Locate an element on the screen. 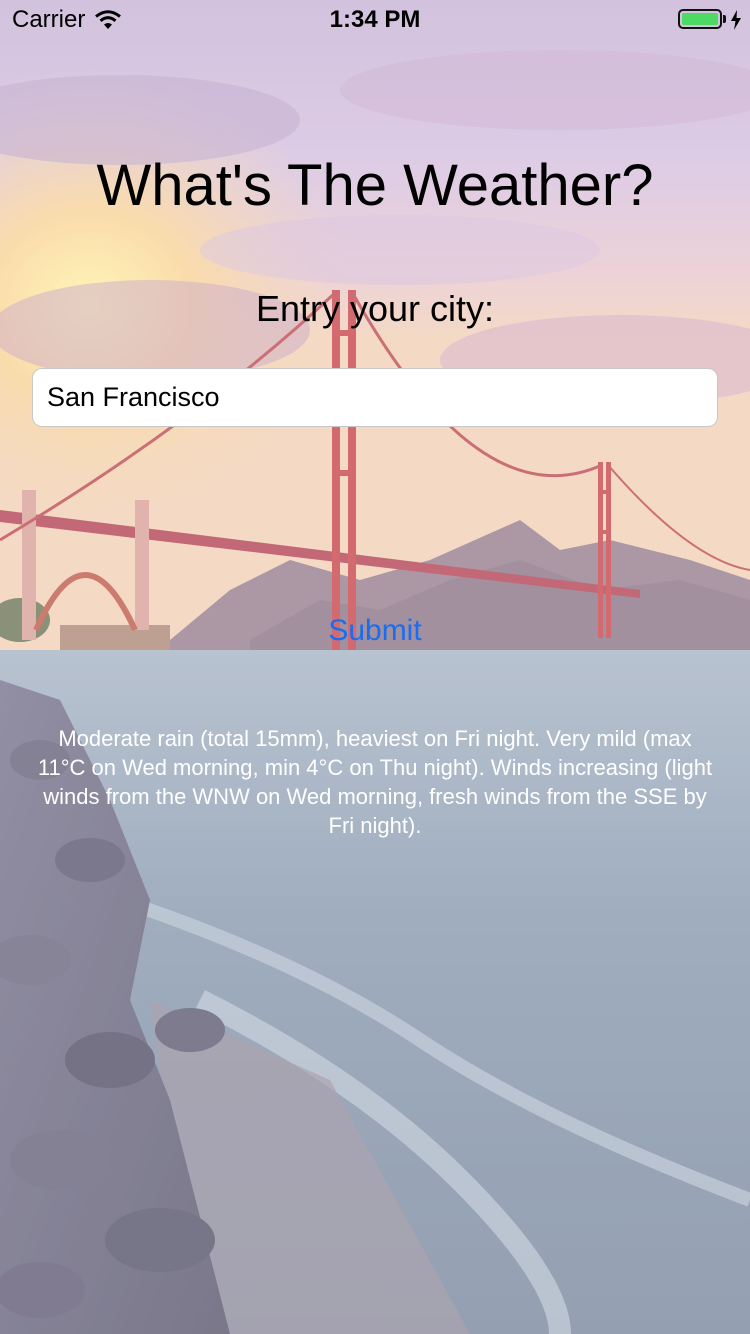 The height and width of the screenshot is (1334, 750). status-time: 1:34 PM is located at coordinates (375, 19).